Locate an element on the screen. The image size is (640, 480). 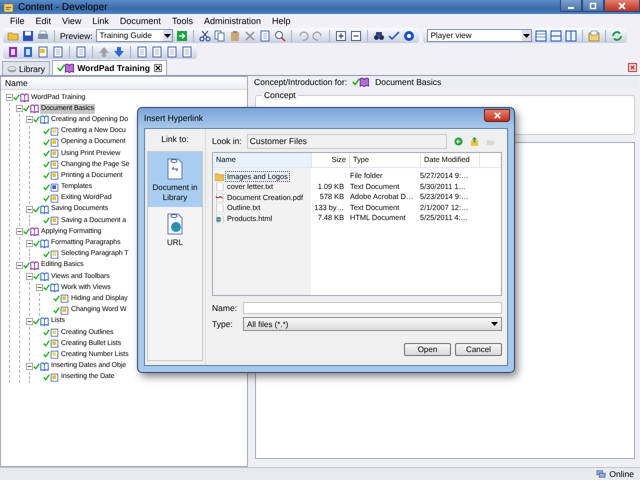
preview-dropdown: Training Guide is located at coordinates (134, 35).